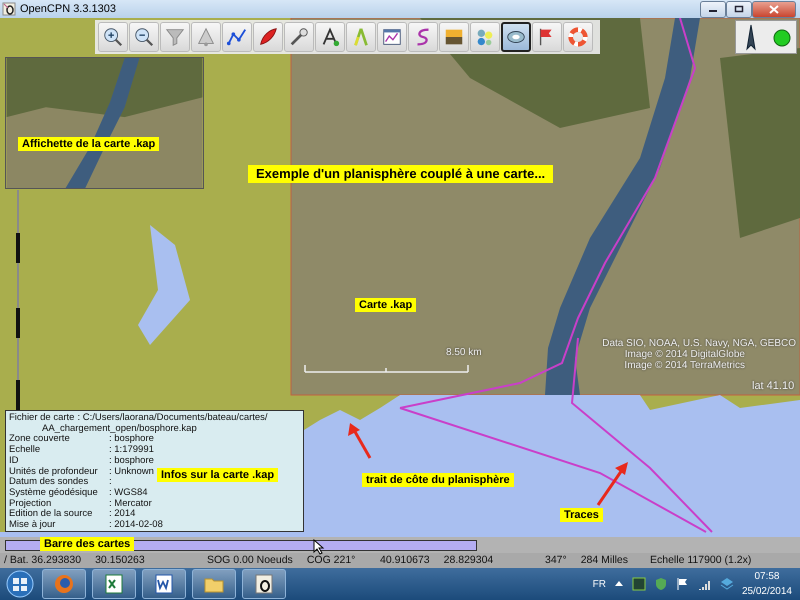 Image resolution: width=800 pixels, height=600 pixels. What do you see at coordinates (51, 514) in the screenshot?
I see `info-label: Edition de la source` at bounding box center [51, 514].